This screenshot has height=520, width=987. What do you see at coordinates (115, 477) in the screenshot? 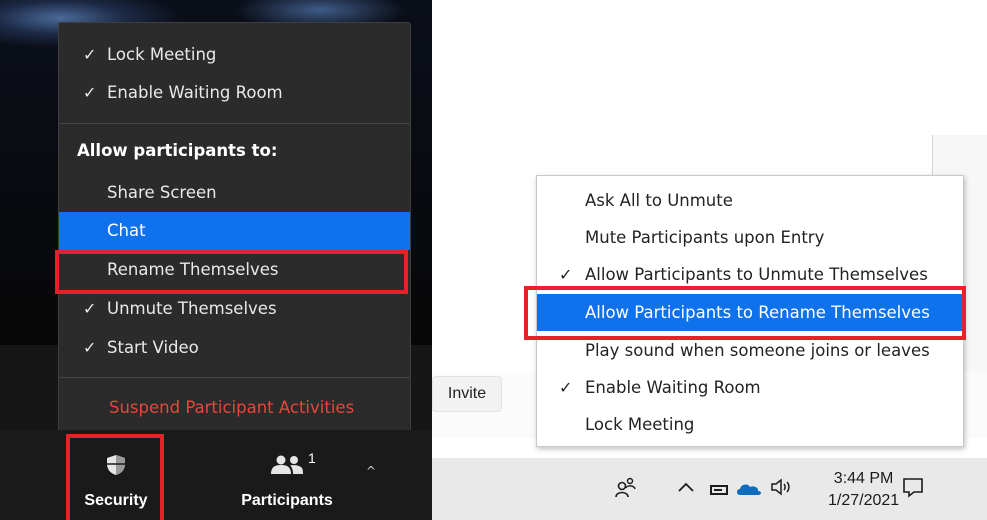
I see `callout-box-security` at bounding box center [115, 477].